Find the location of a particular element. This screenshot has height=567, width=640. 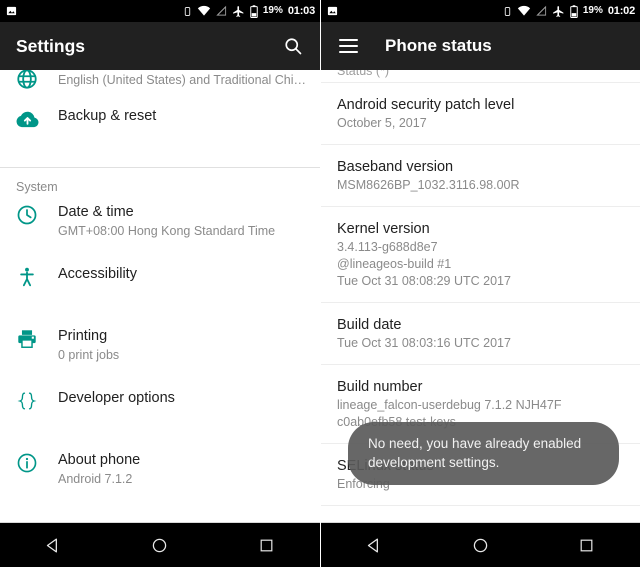

status-bar-clock: 01:02 is located at coordinates (621, 11).